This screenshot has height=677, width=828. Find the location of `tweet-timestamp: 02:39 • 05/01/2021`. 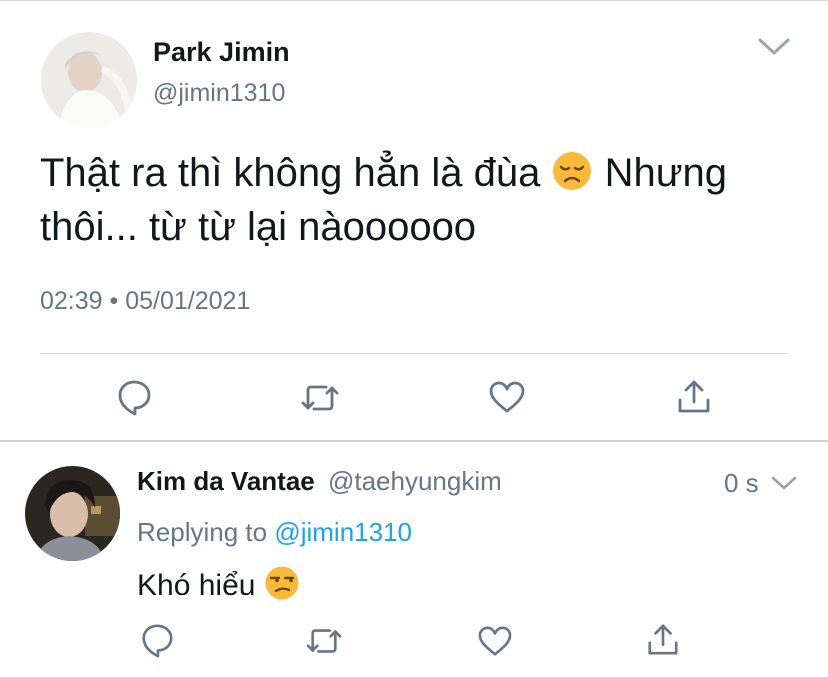

tweet-timestamp: 02:39 • 05/01/2021 is located at coordinates (145, 301).